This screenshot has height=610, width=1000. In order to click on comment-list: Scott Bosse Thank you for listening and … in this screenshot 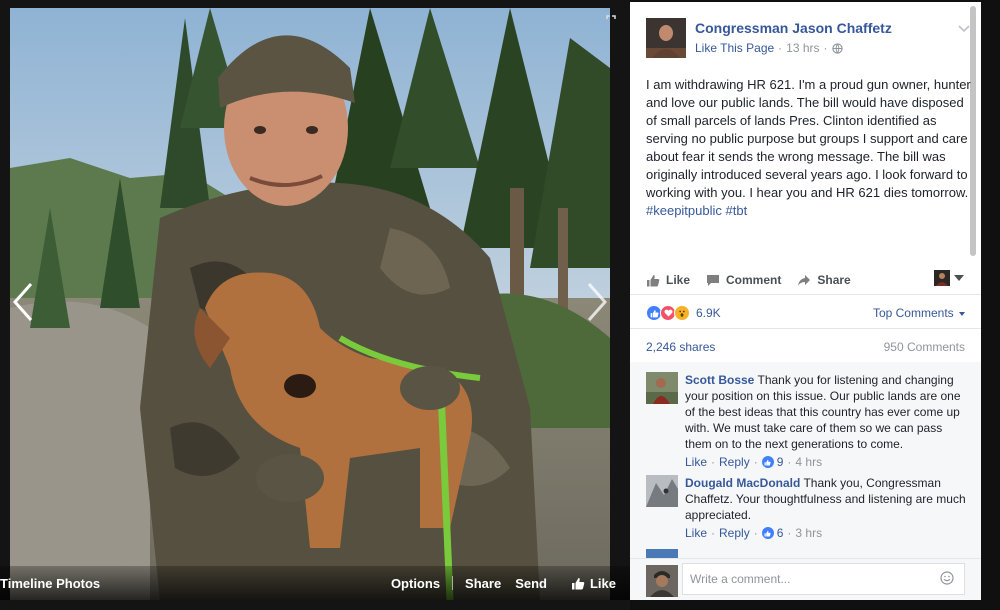, I will do `click(805, 460)`.